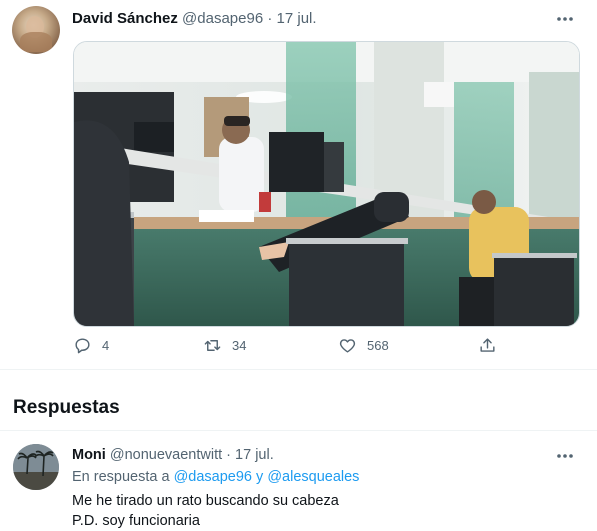  What do you see at coordinates (106, 345) in the screenshot?
I see `reply-count: 4` at bounding box center [106, 345].